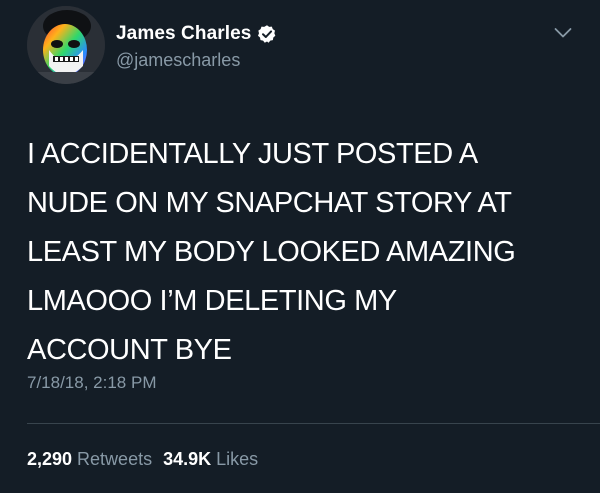  Describe the element at coordinates (267, 34) in the screenshot. I see `verified-badge-icon` at that location.